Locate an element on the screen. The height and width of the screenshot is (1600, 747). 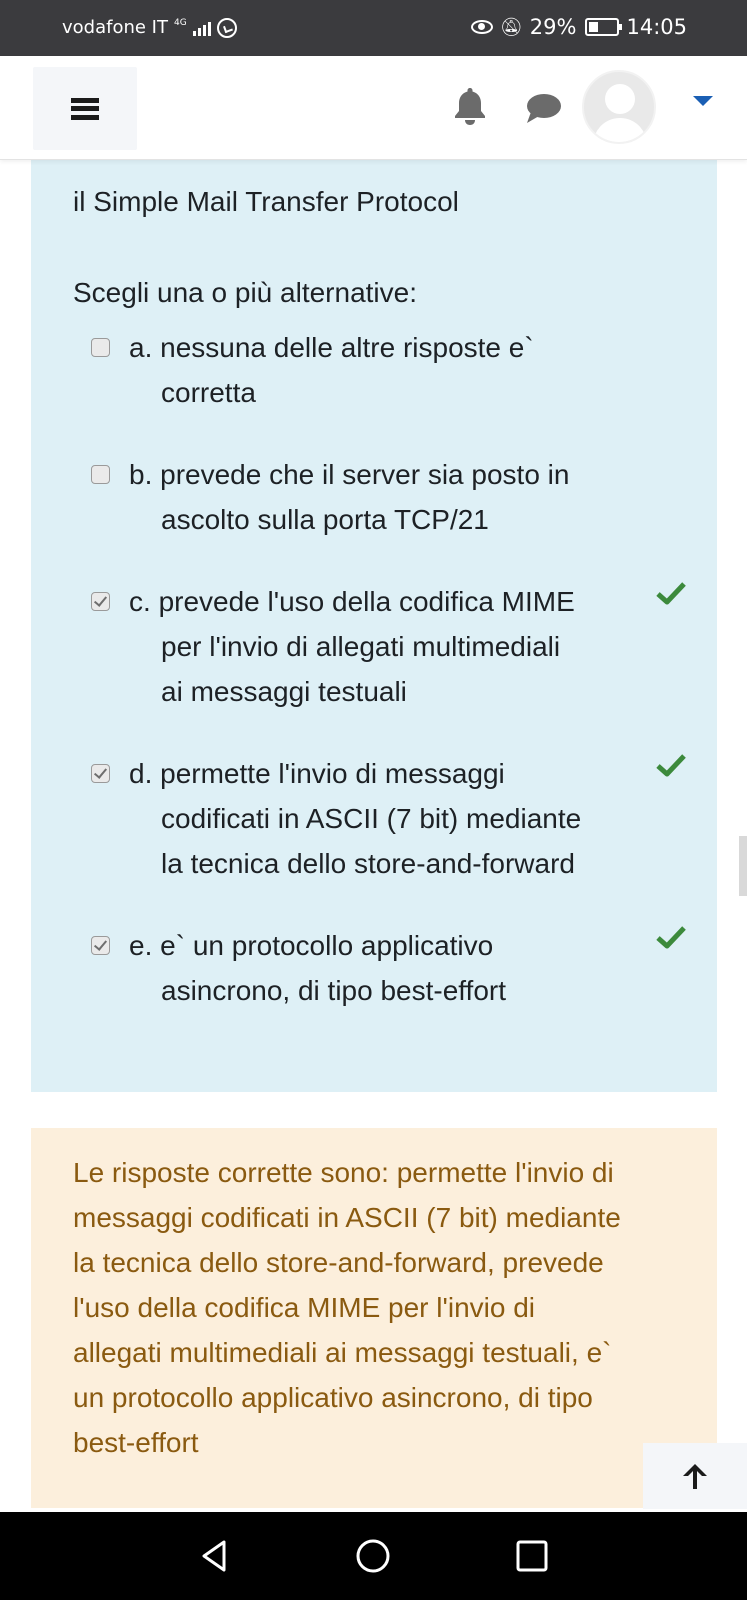
chat-icon is located at coordinates (543, 109).